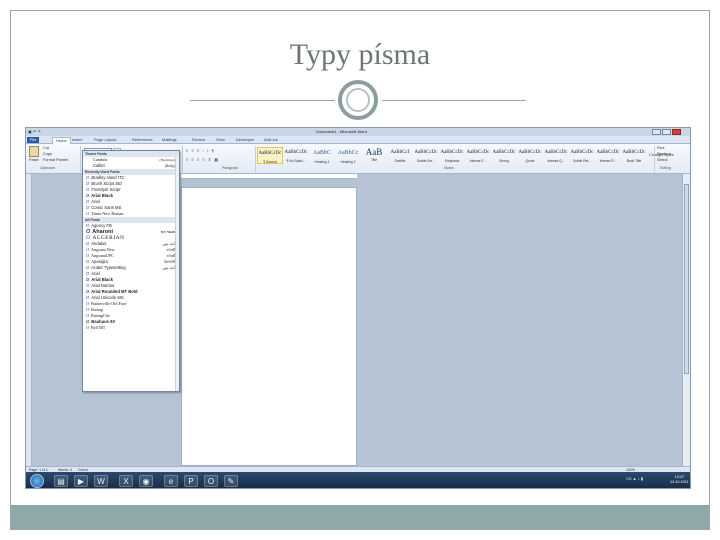  Describe the element at coordinates (202, 159) in the screenshot. I see `alignment-buttons: ≡ ≡ ≡ ≡ ⇕ ▦` at that location.